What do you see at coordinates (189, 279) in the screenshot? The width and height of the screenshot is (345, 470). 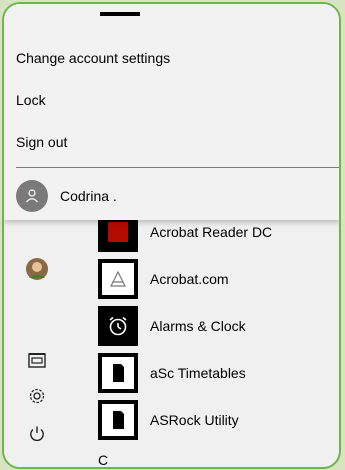 I see `app-label: Acrobat.com` at bounding box center [189, 279].